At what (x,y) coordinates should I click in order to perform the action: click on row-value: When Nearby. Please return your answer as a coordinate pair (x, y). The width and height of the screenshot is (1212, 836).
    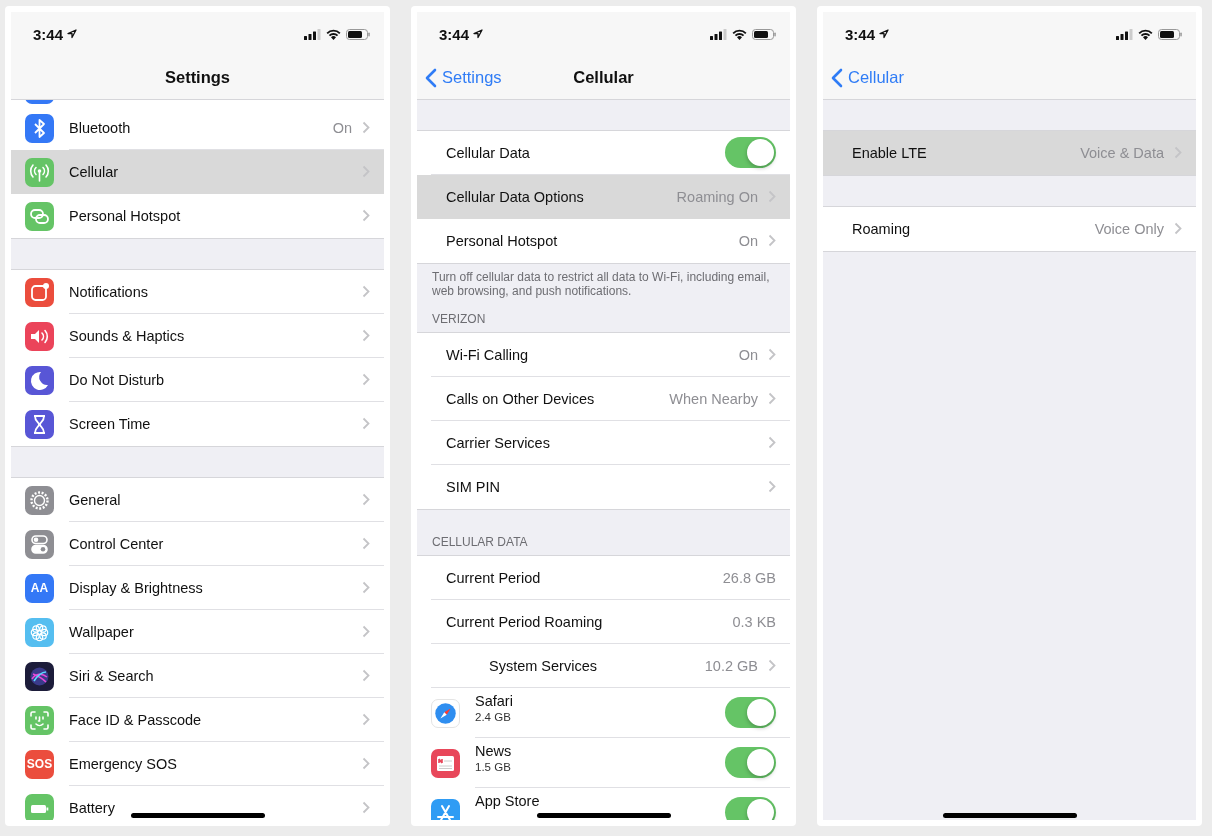
    Looking at the image, I should click on (713, 398).